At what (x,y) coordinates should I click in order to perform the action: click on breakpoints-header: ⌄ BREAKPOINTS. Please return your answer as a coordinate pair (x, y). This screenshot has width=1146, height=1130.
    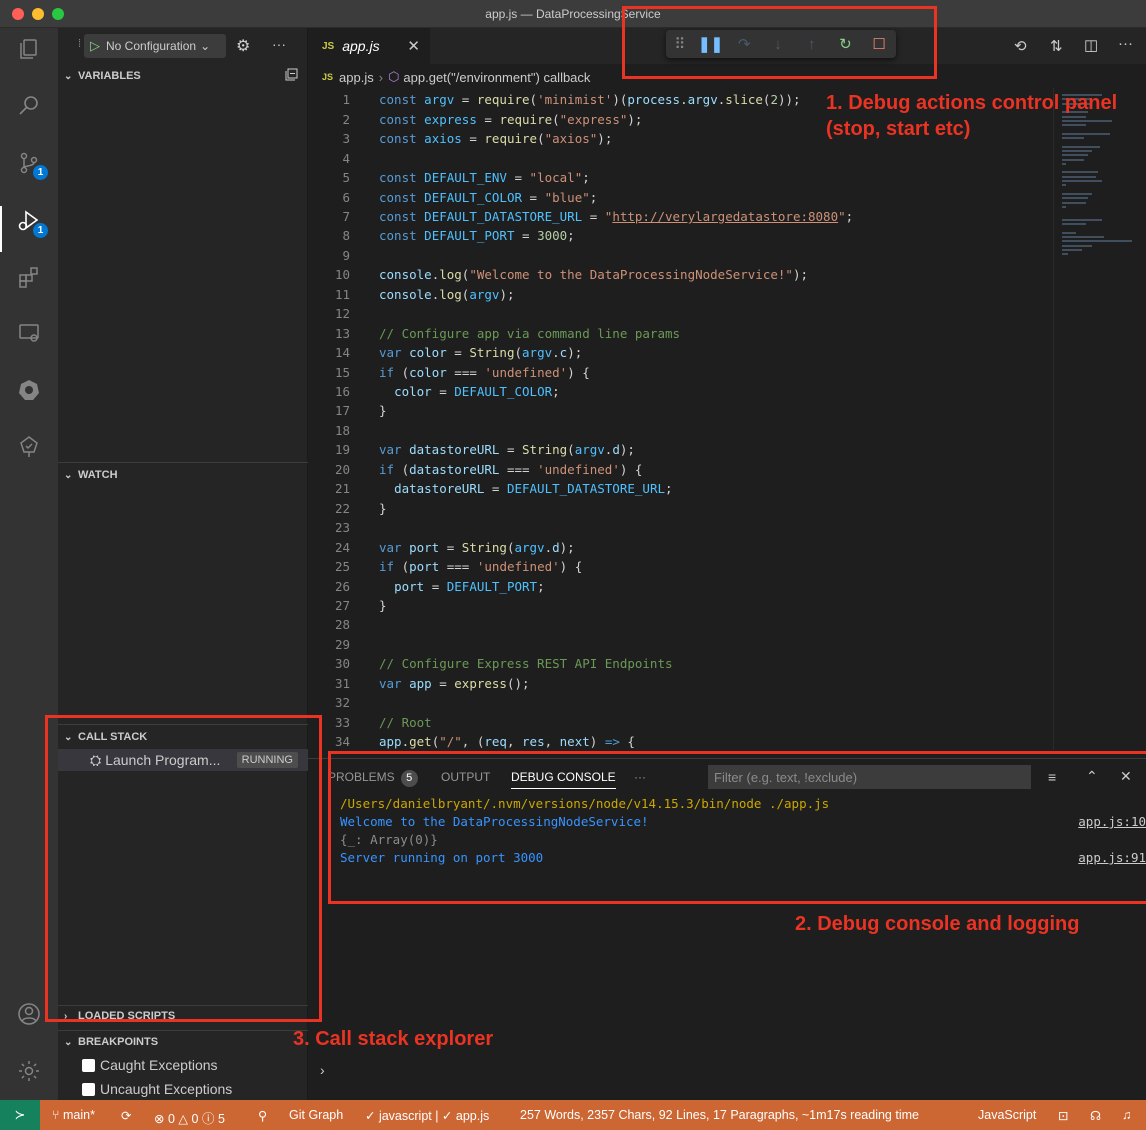
    Looking at the image, I should click on (183, 1042).